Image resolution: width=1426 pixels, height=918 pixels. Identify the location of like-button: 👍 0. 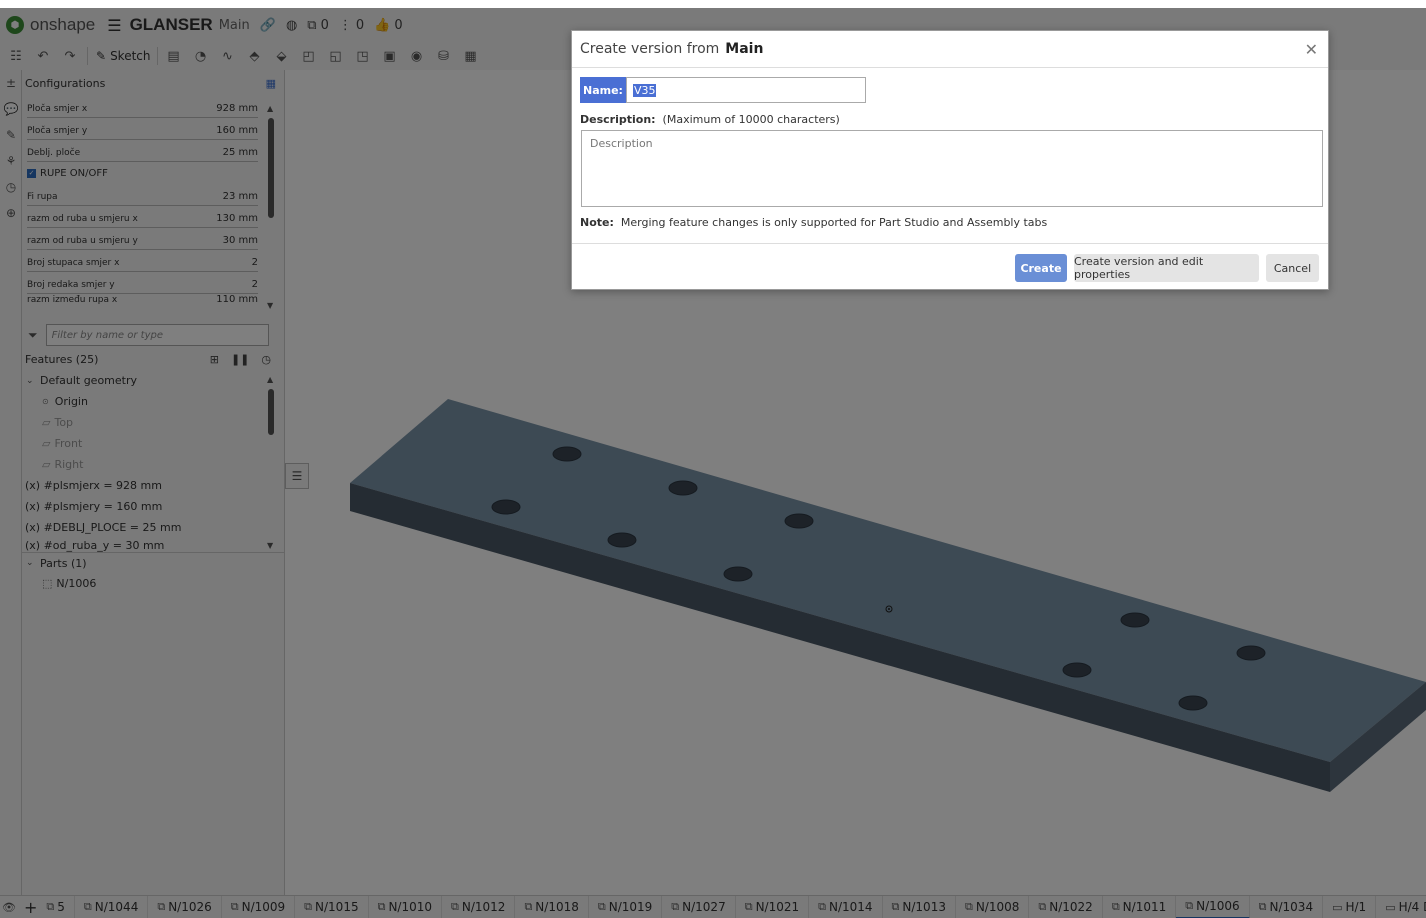
(388, 25).